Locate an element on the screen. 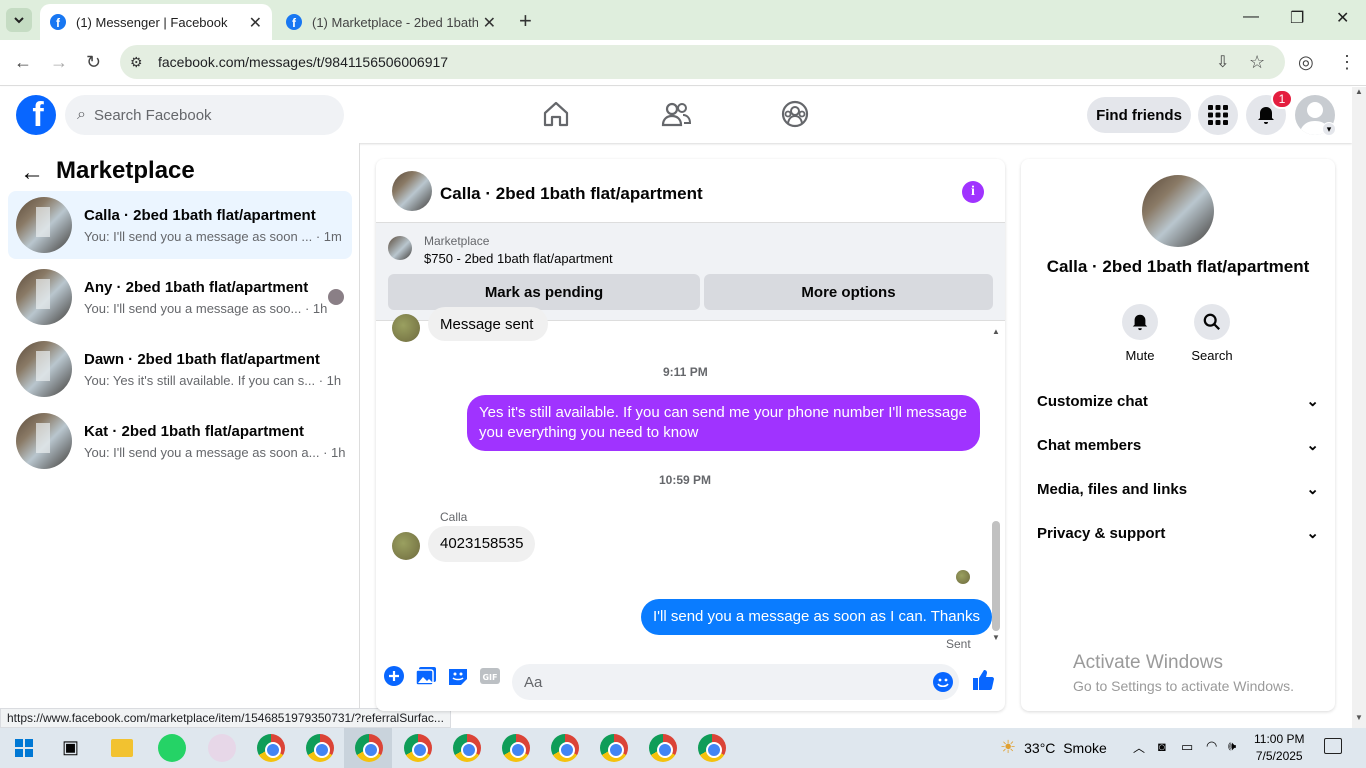 The image size is (1366, 768). file-explorer-icon is located at coordinates (122, 748).